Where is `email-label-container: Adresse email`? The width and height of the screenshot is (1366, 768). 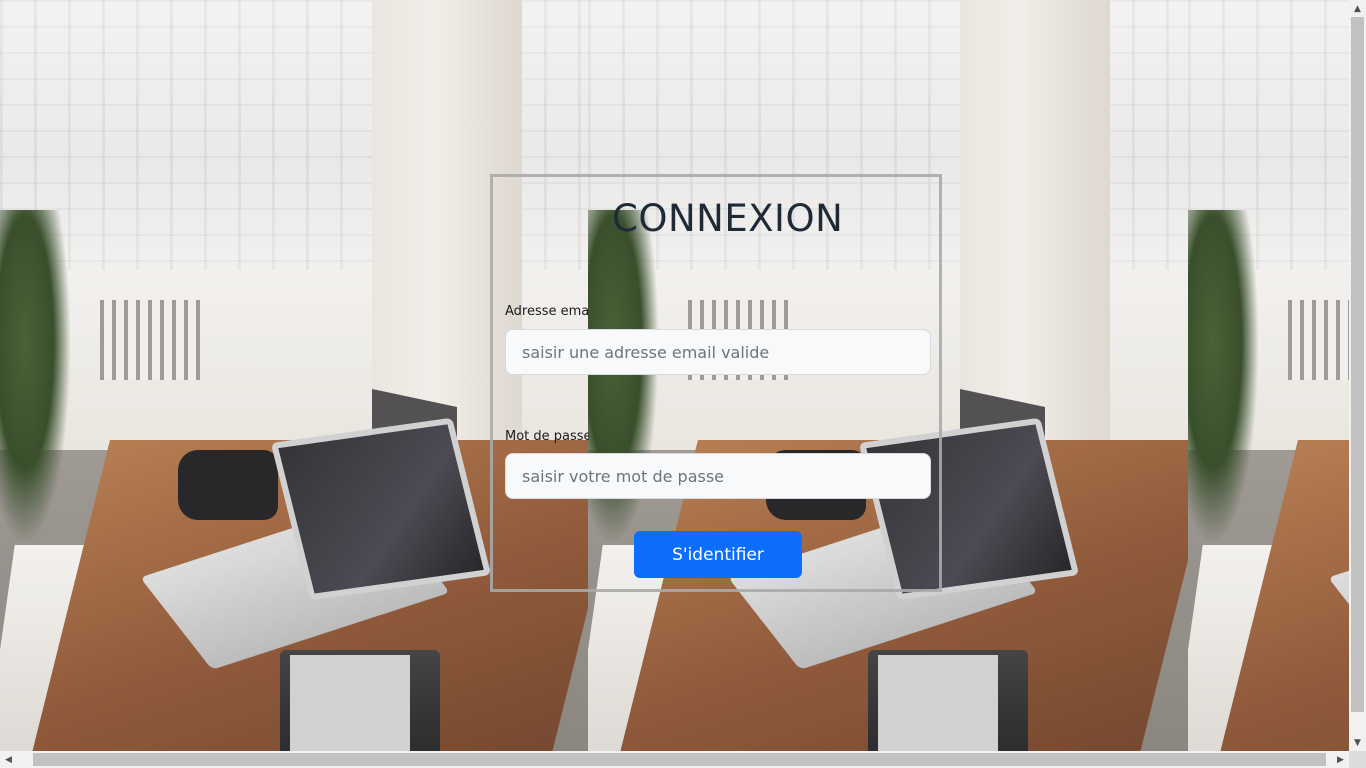
email-label-container: Adresse email is located at coordinates (547, 309).